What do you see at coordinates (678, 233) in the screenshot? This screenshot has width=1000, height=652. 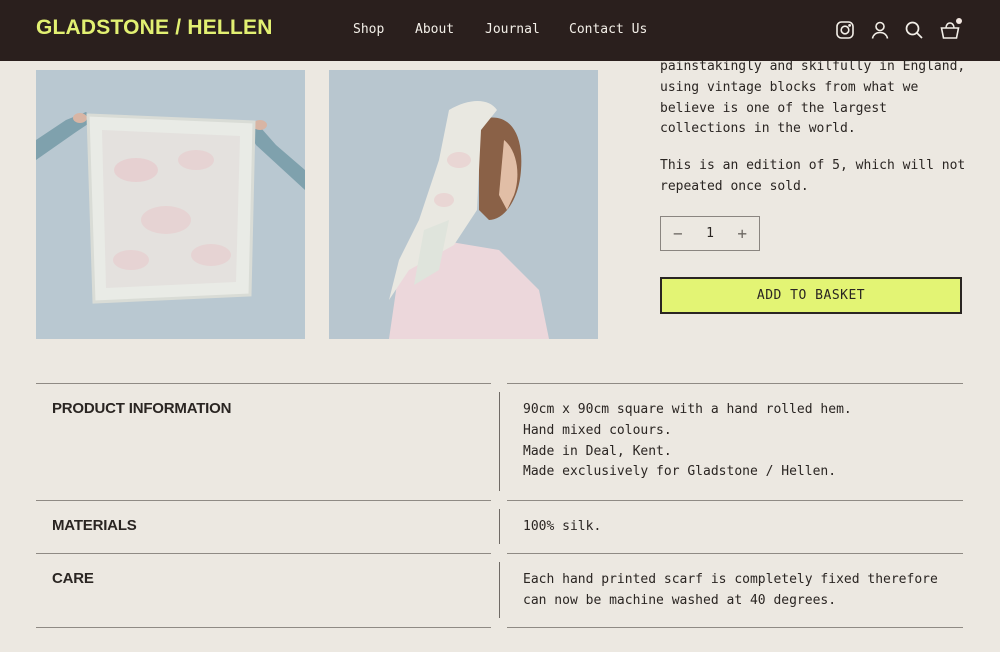 I see `quantity-decrease-button: −` at bounding box center [678, 233].